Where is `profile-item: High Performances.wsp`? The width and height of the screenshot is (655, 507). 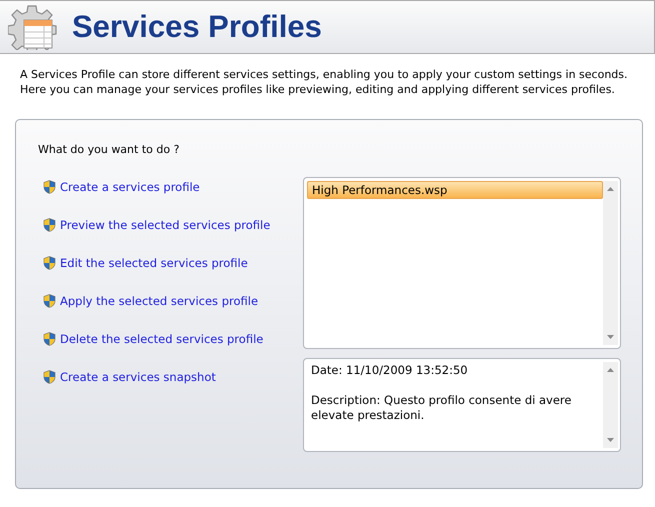 profile-item: High Performances.wsp is located at coordinates (455, 190).